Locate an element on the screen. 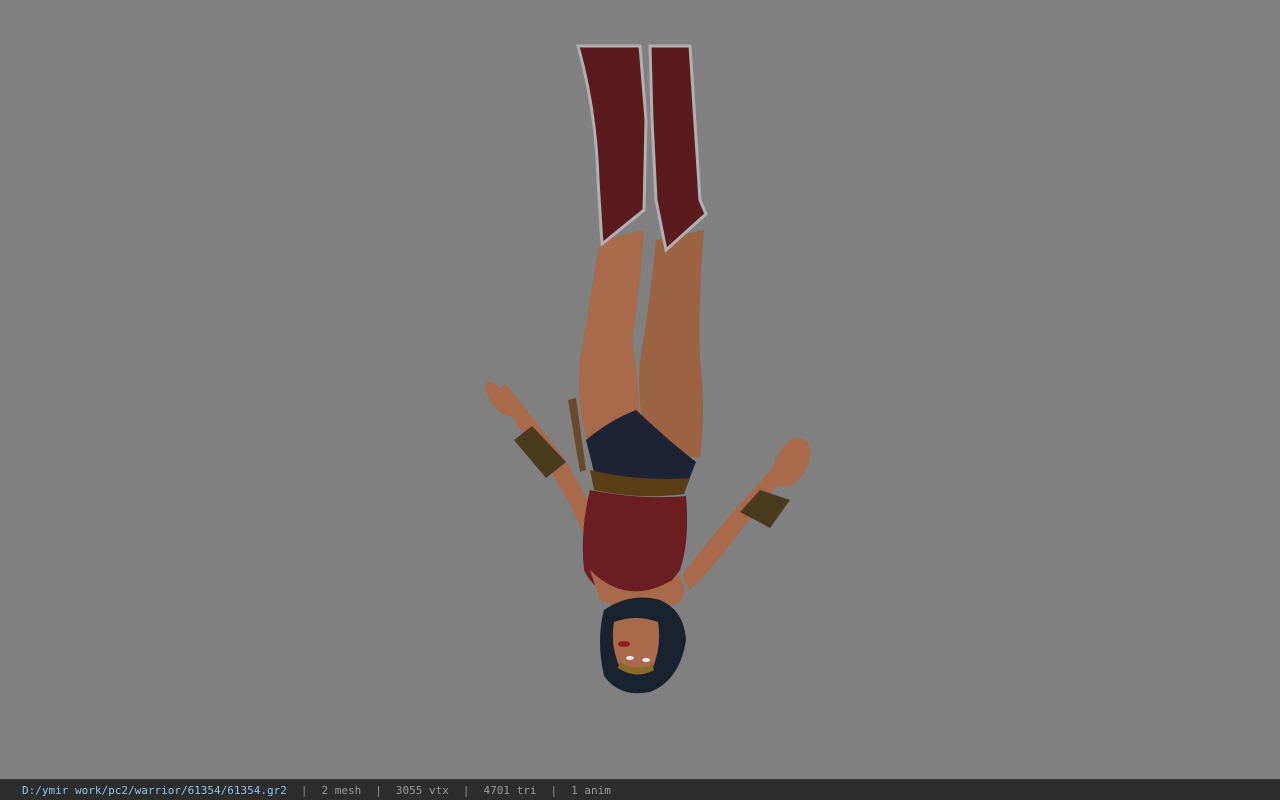  triangle-count: 4701 tri is located at coordinates (510, 790).